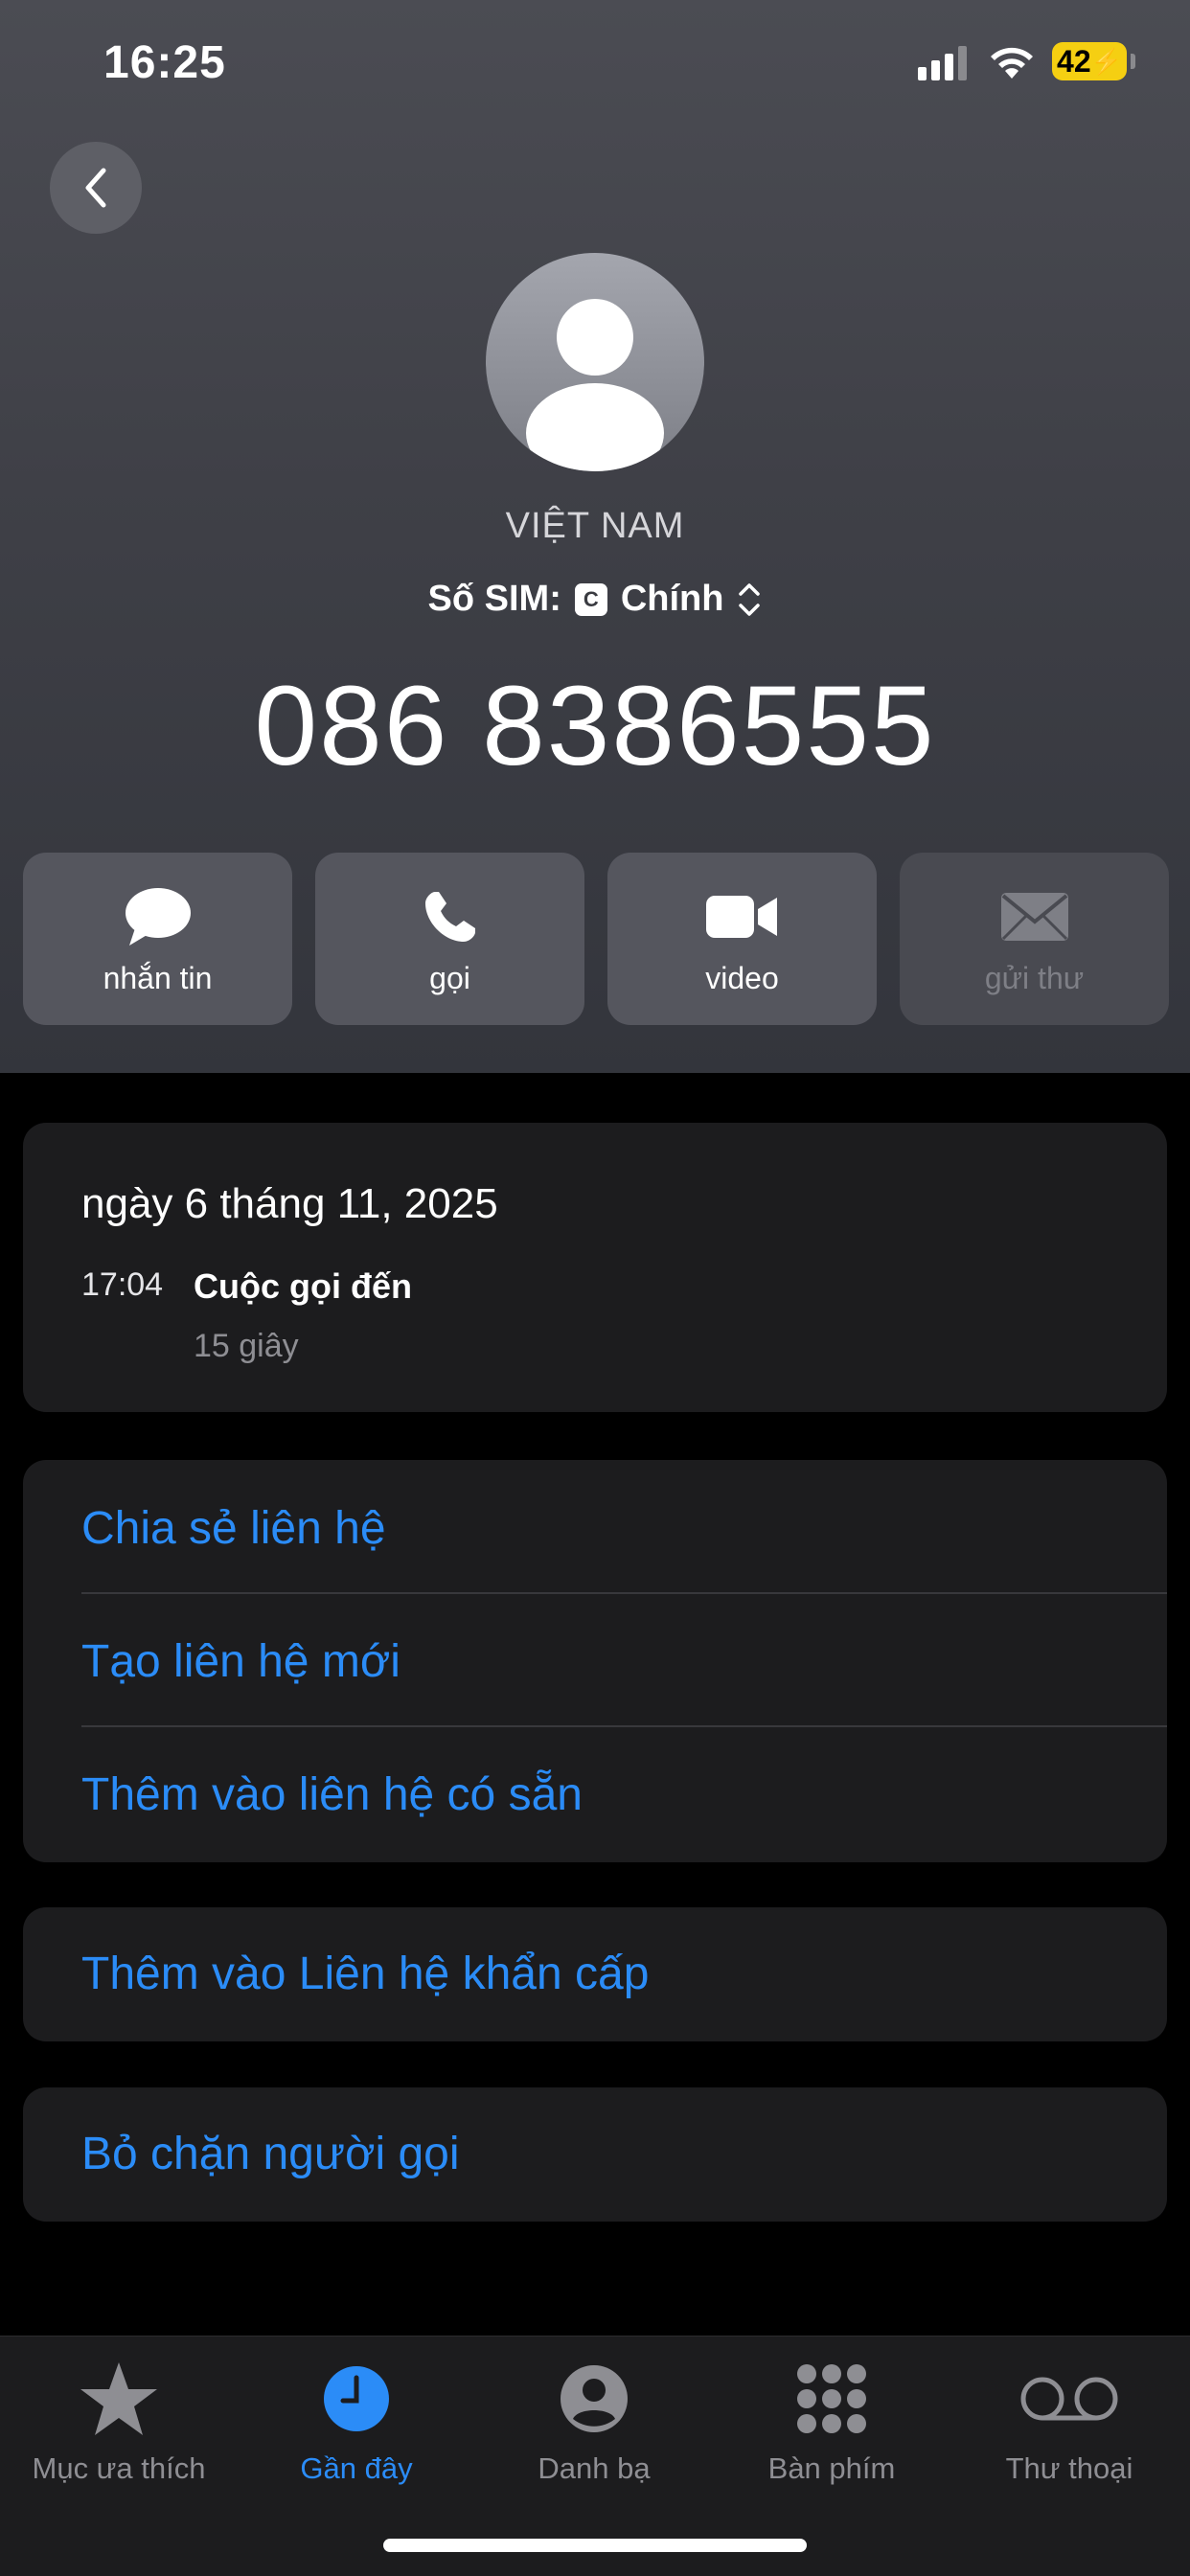  I want to click on share-contact-button: Chia sẻ liên hệ, so click(234, 1528).